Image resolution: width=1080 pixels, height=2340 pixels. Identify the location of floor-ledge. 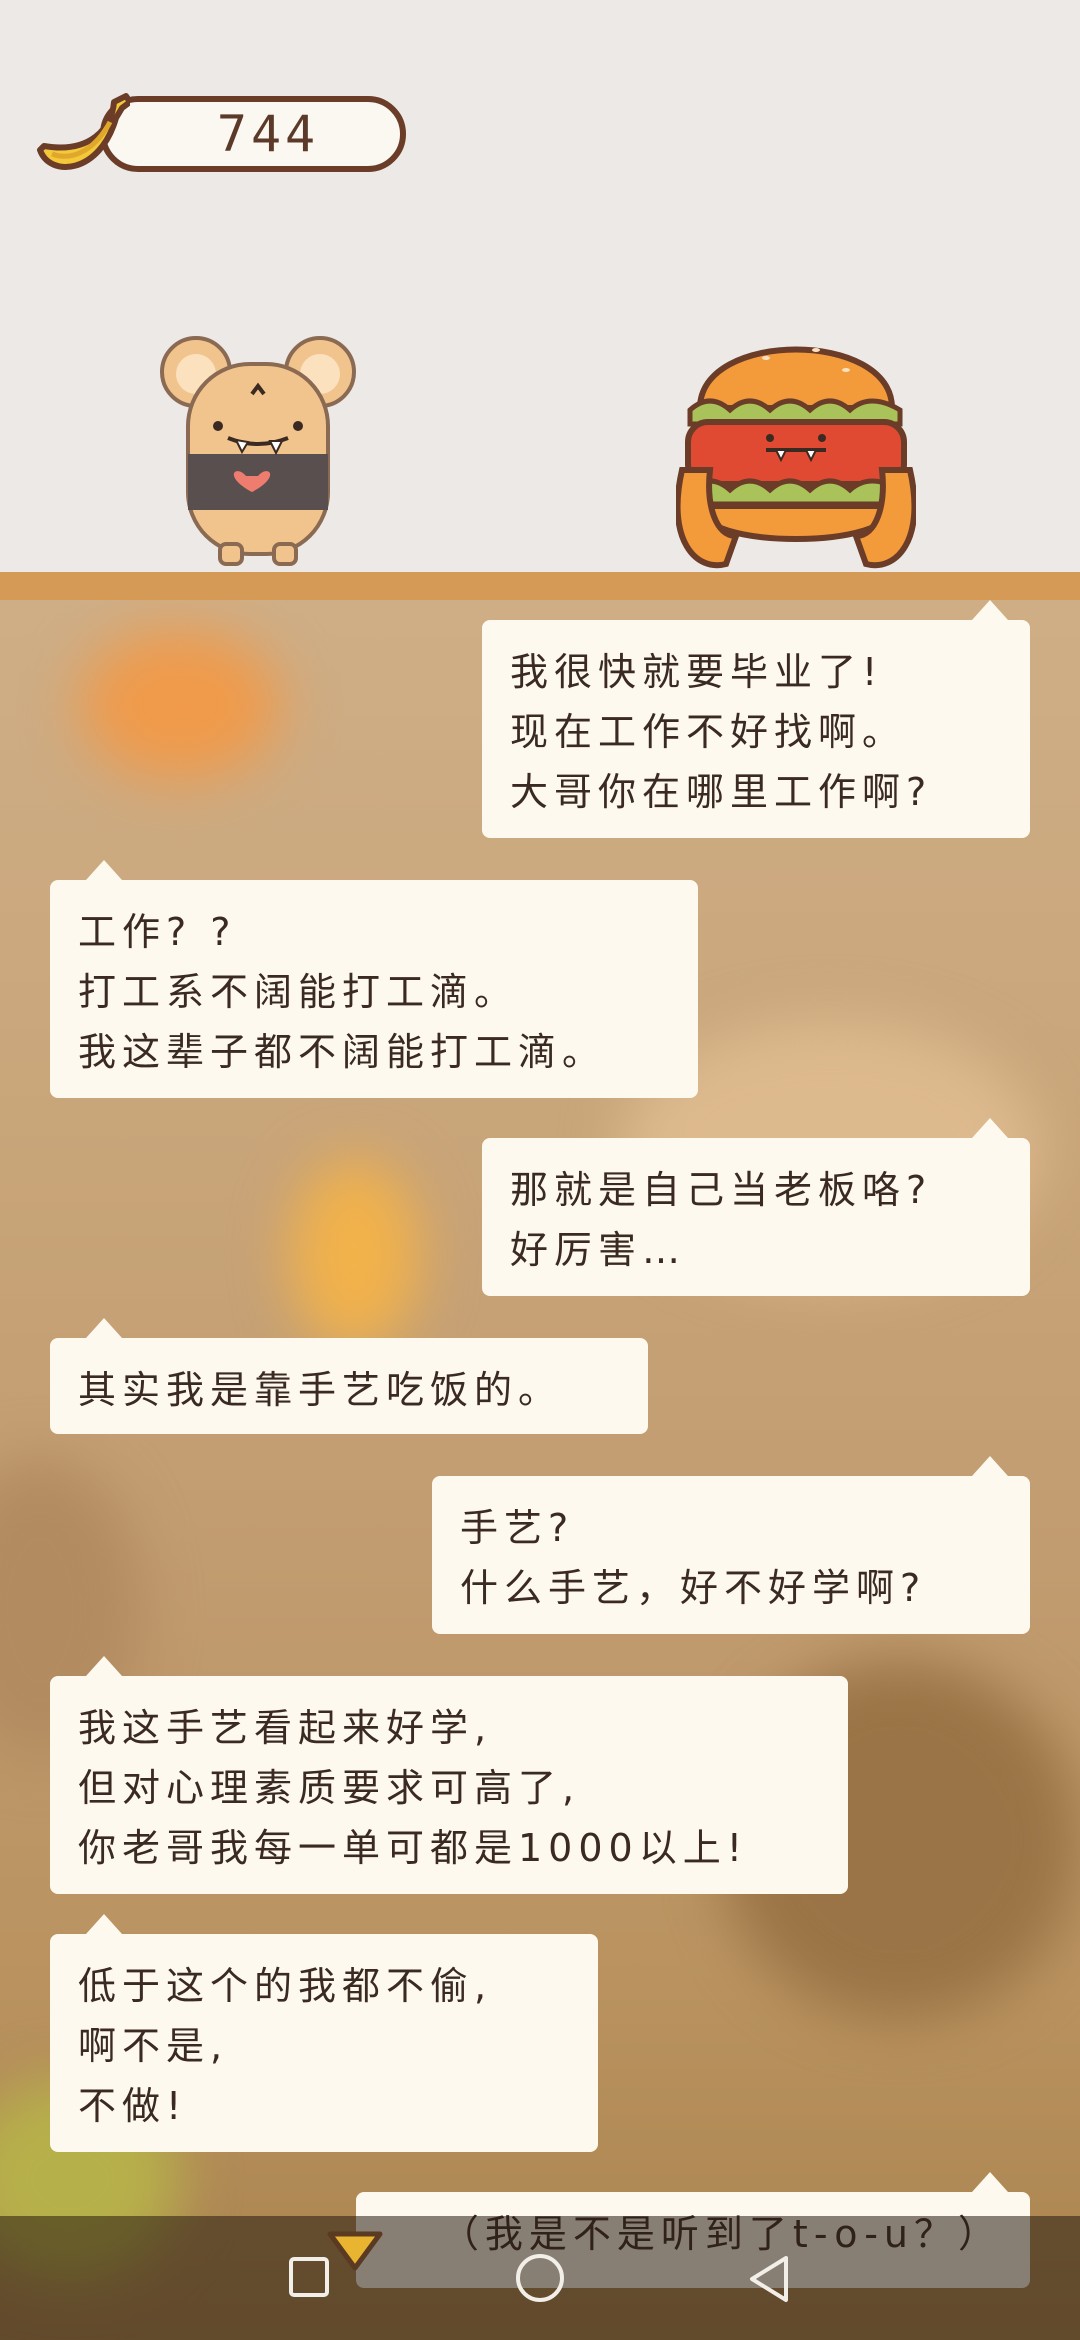
(540, 586).